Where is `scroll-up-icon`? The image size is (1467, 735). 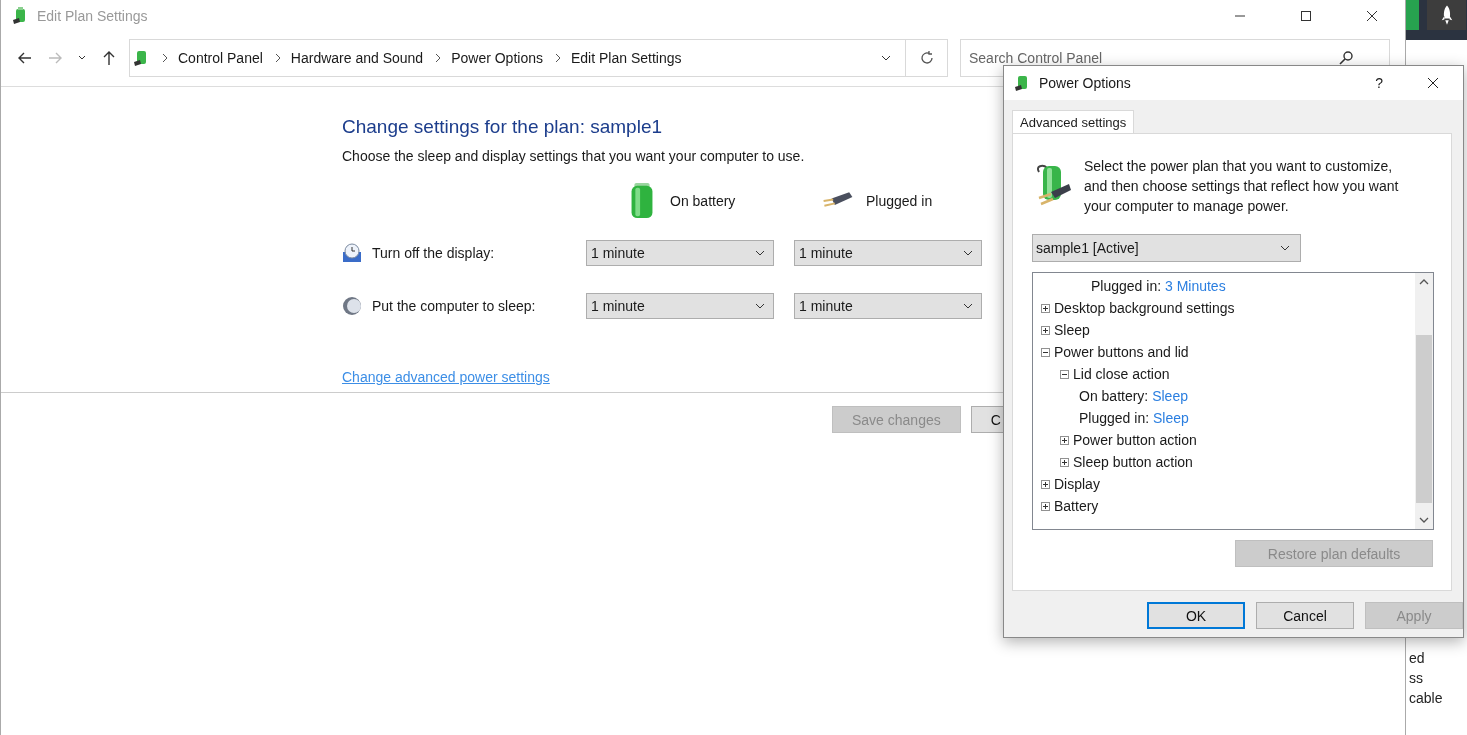 scroll-up-icon is located at coordinates (1424, 282).